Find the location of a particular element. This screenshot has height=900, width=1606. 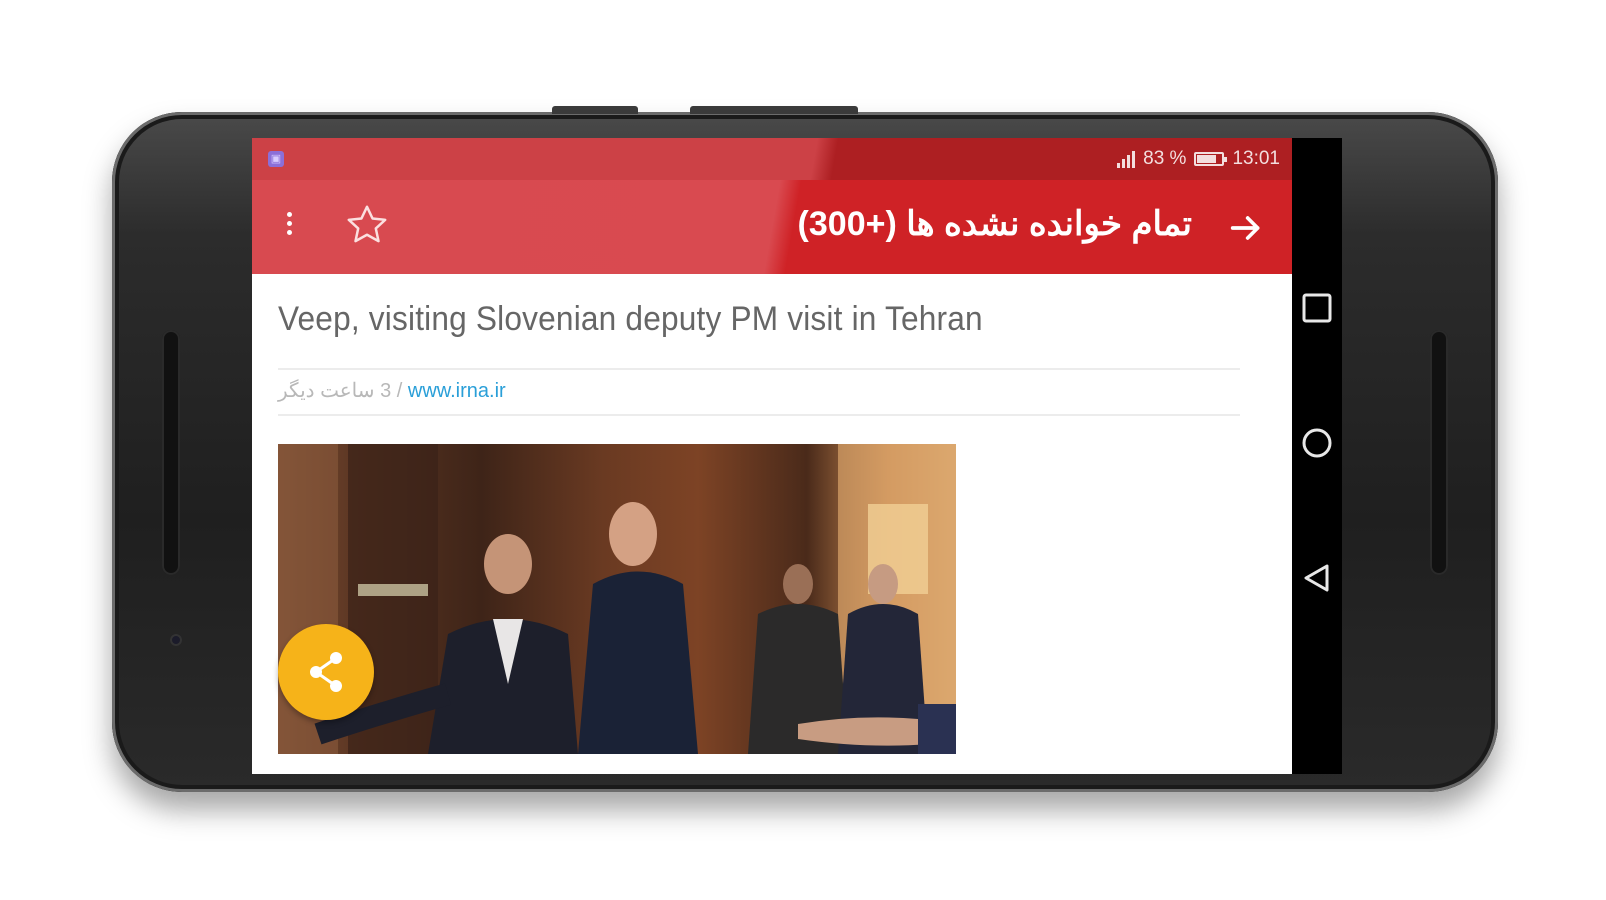

battery-icon is located at coordinates (1211, 159).